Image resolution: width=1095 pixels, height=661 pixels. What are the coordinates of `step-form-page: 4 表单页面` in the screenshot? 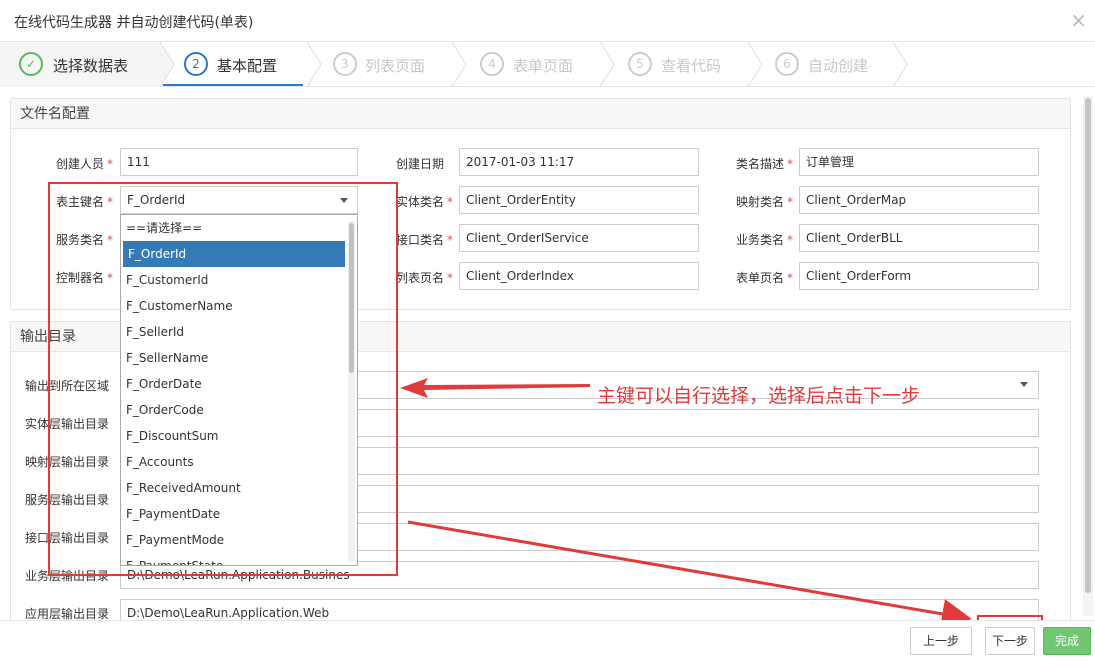 It's located at (540, 64).